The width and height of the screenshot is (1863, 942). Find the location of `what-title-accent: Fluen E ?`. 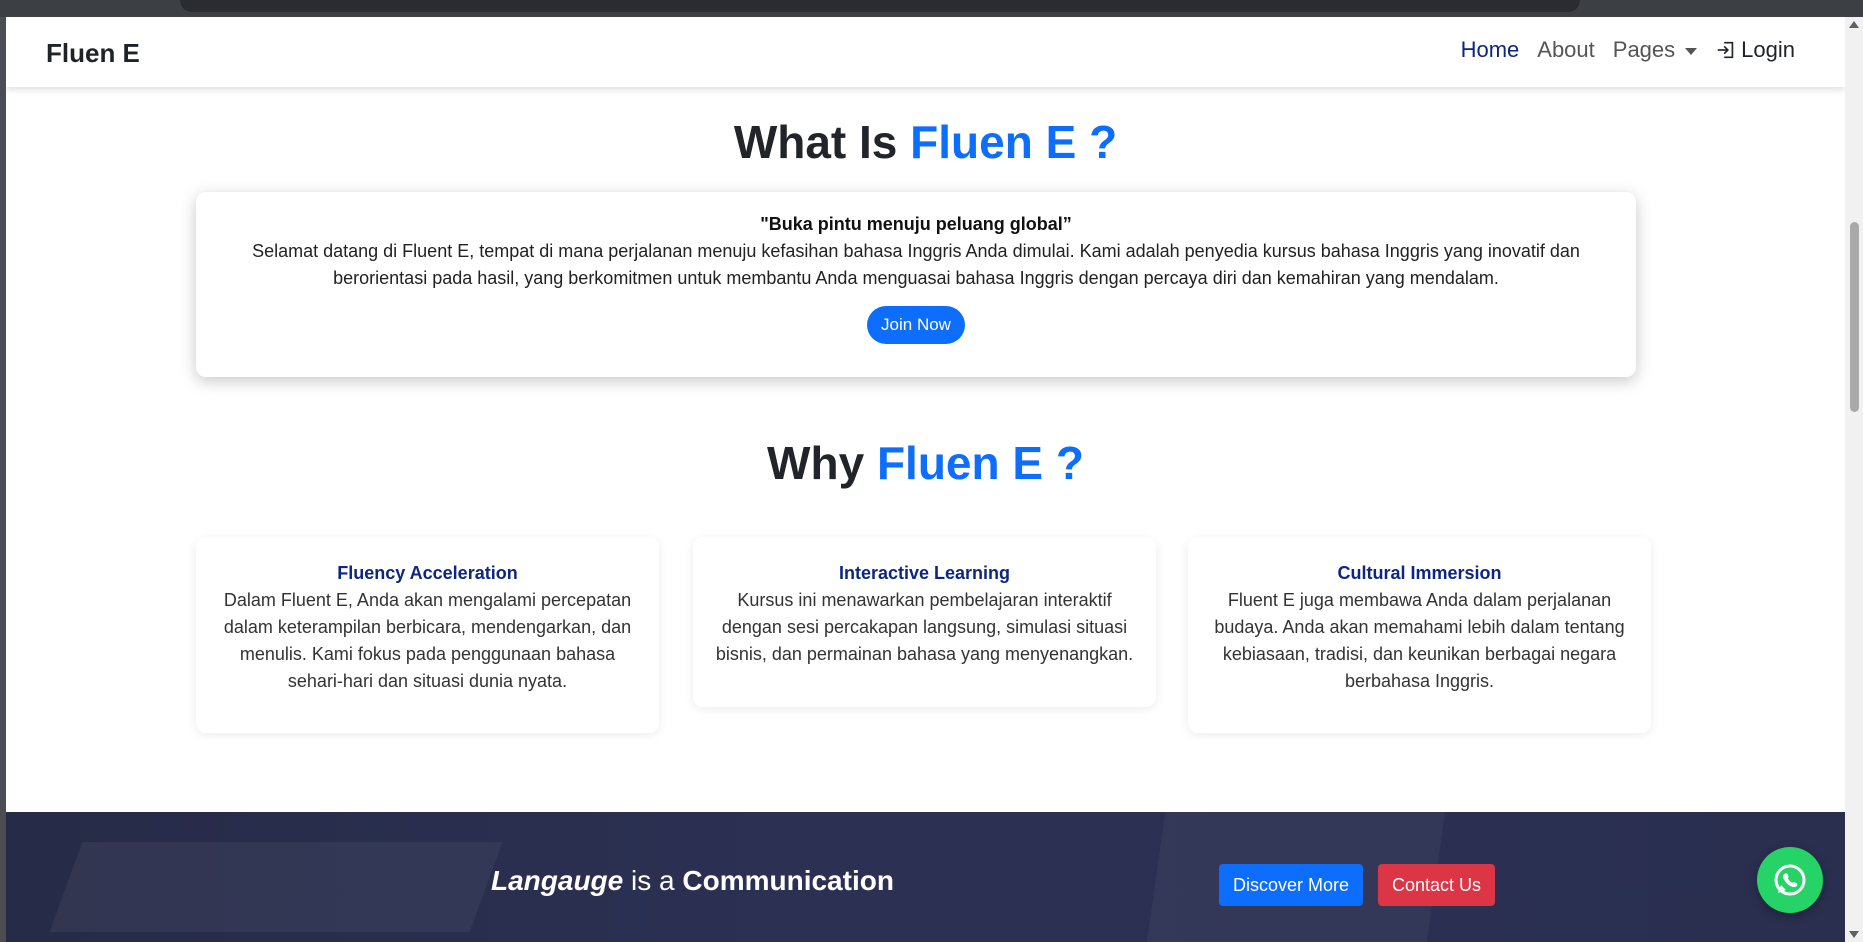

what-title-accent: Fluen E ? is located at coordinates (1014, 142).